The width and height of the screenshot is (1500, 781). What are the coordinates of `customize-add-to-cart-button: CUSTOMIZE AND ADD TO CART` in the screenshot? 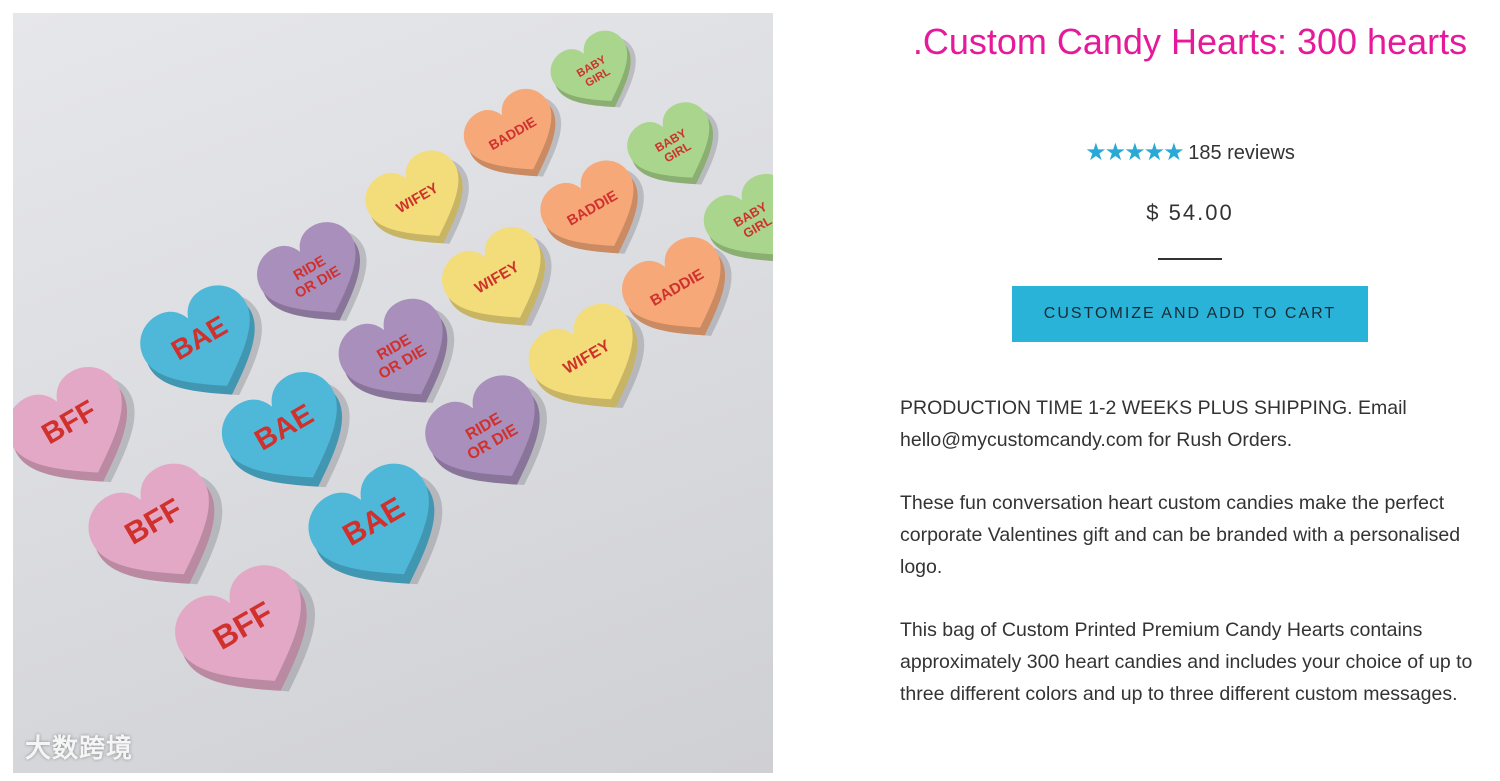 It's located at (1190, 314).